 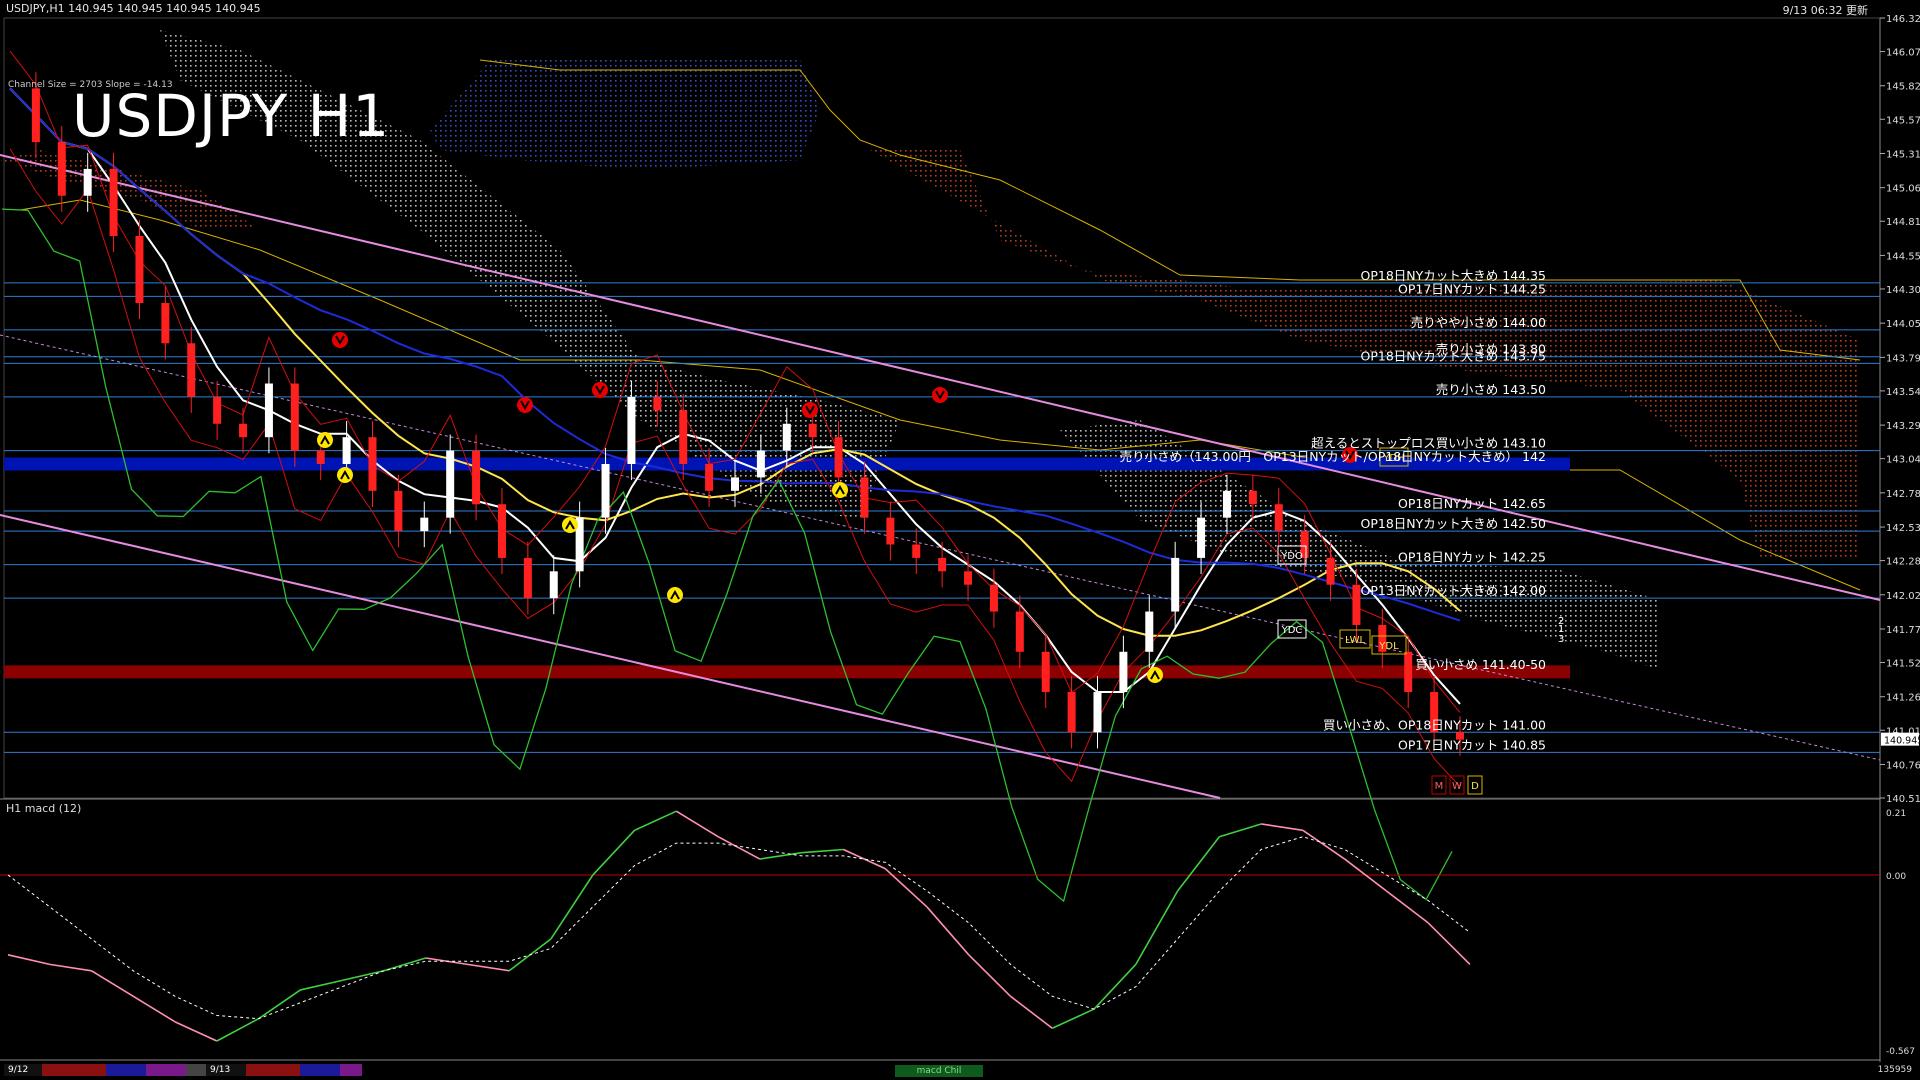 What do you see at coordinates (1472, 503) in the screenshot?
I see `price-level-label: OP18日NYカット 142.65` at bounding box center [1472, 503].